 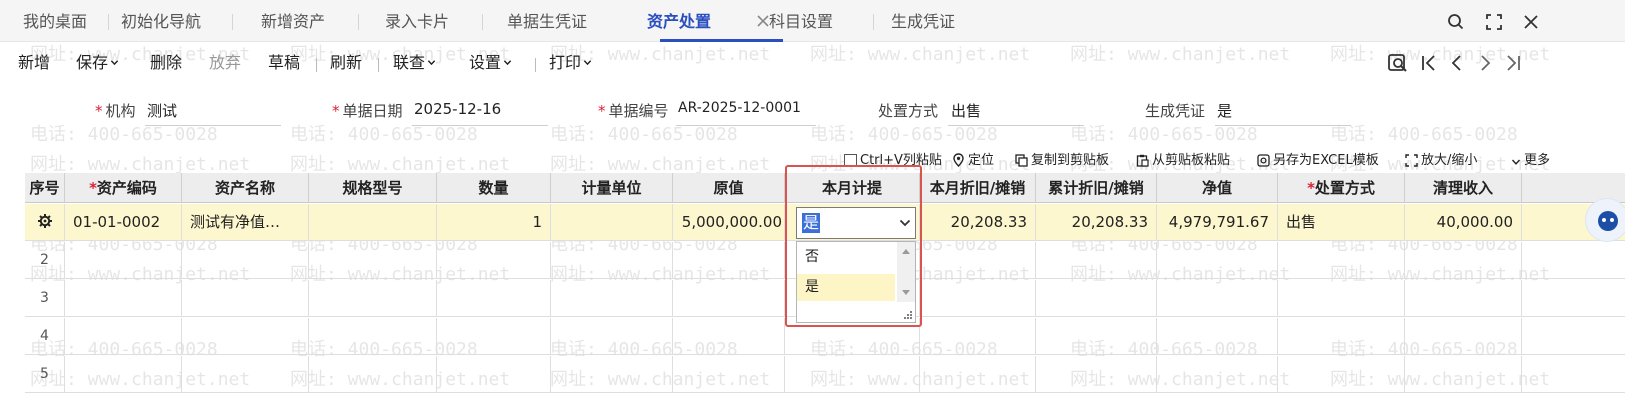 What do you see at coordinates (45, 298) in the screenshot?
I see `row-index: 3` at bounding box center [45, 298].